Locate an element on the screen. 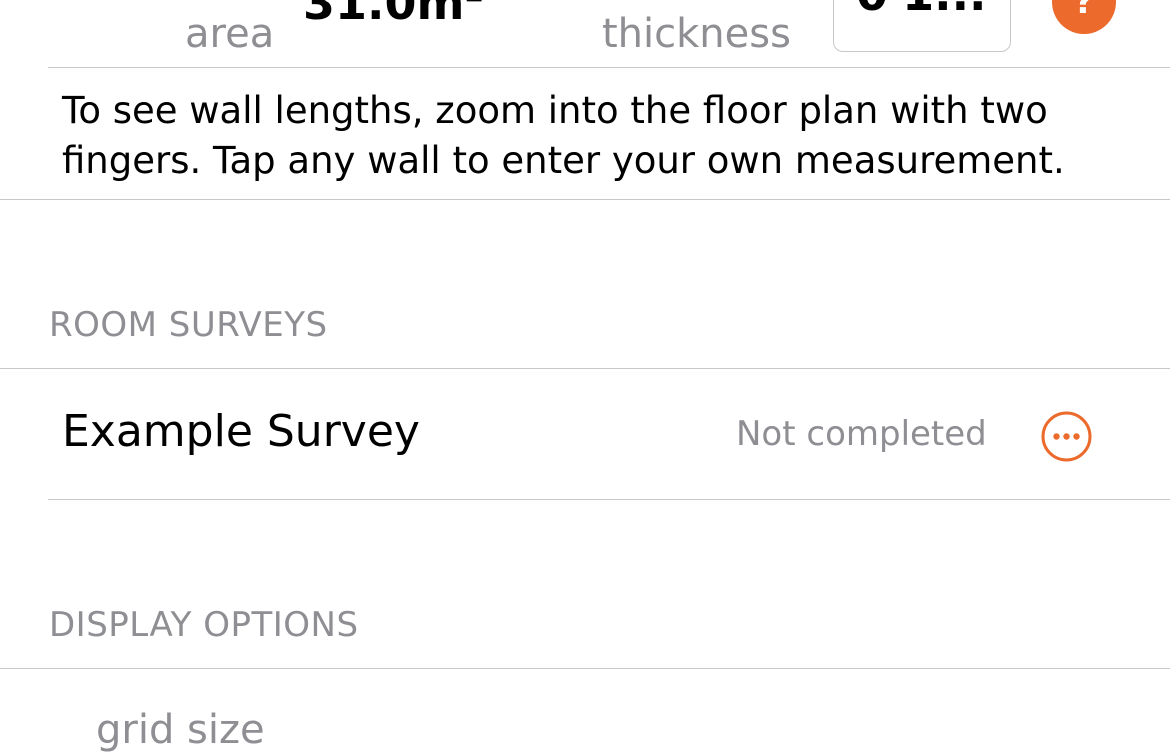 The image size is (1170, 753). help-icon: ? is located at coordinates (1084, 11).